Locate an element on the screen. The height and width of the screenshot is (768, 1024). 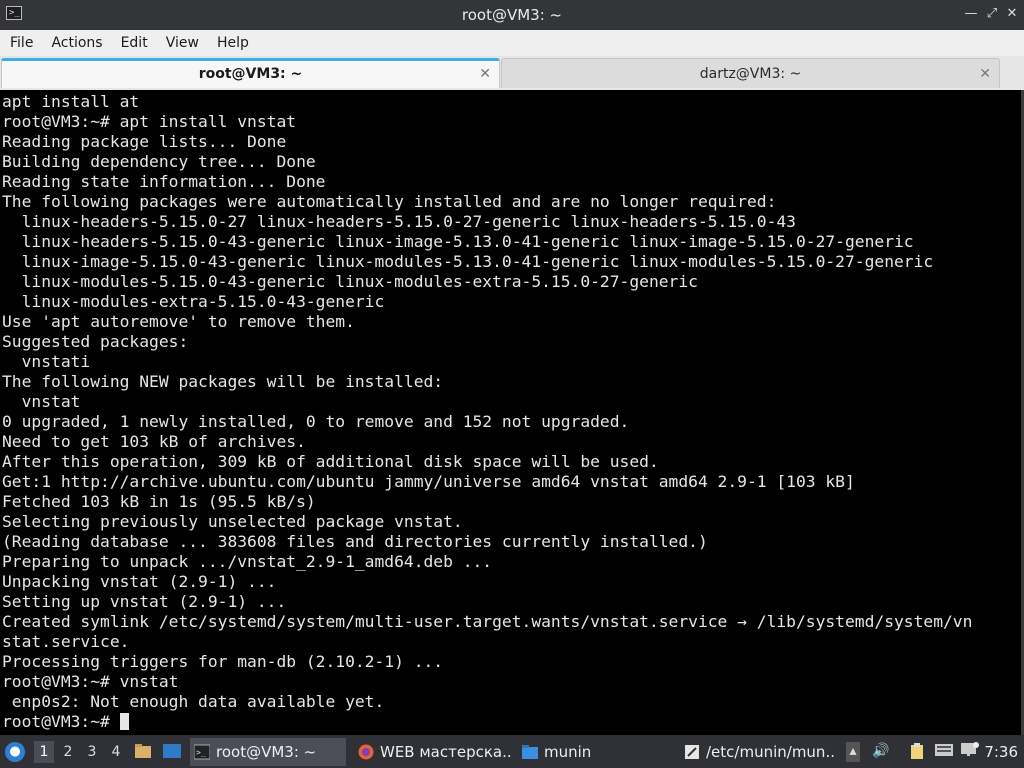
workspace-1: 1 is located at coordinates (44, 752).